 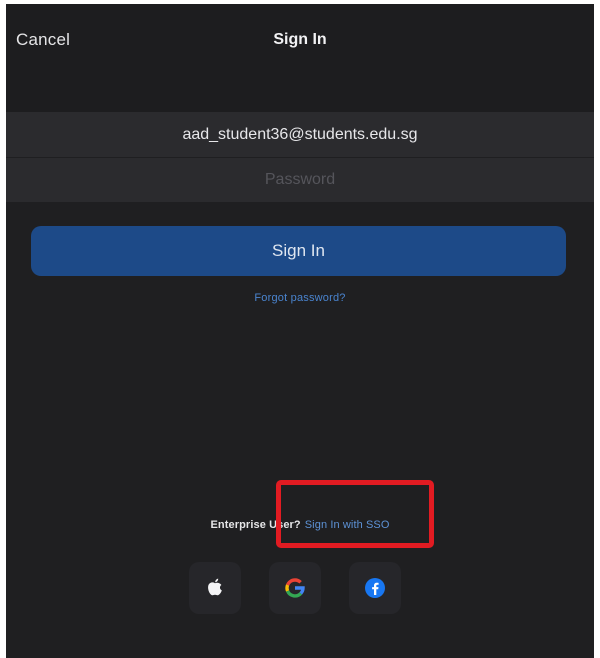 I want to click on apple-icon, so click(x=215, y=587).